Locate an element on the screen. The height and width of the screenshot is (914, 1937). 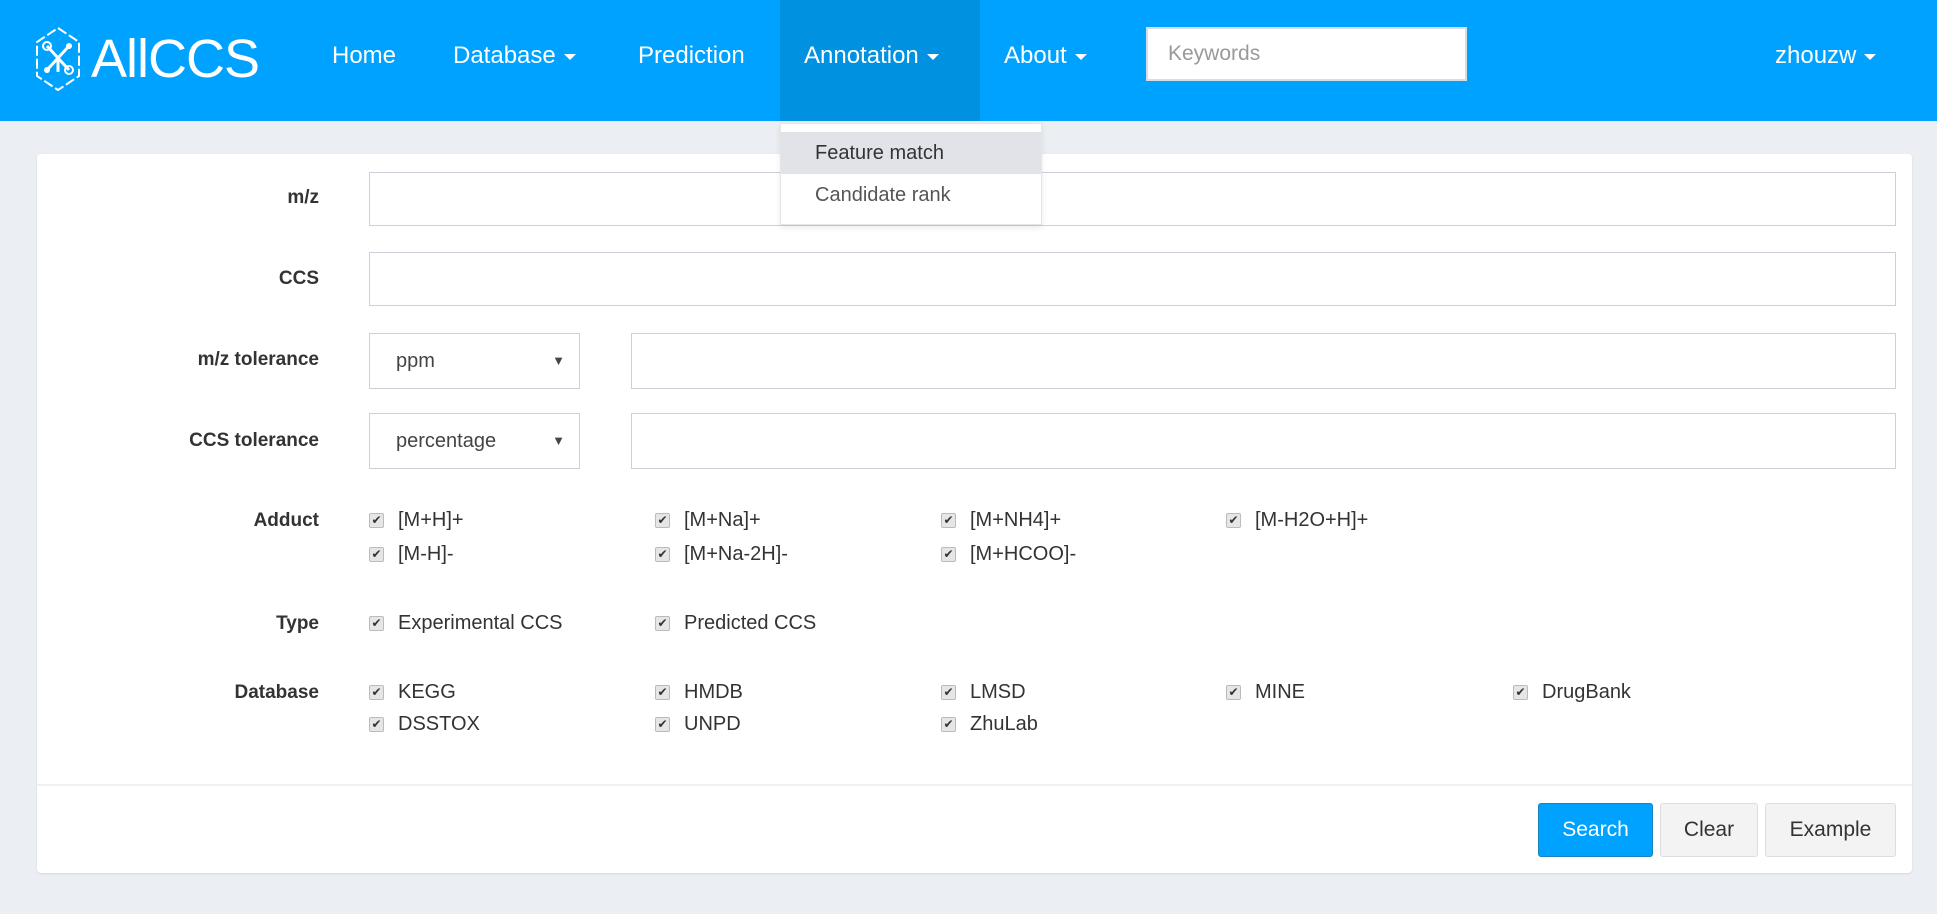
database-checkbox: ✔ ZhuLab is located at coordinates (989, 724).